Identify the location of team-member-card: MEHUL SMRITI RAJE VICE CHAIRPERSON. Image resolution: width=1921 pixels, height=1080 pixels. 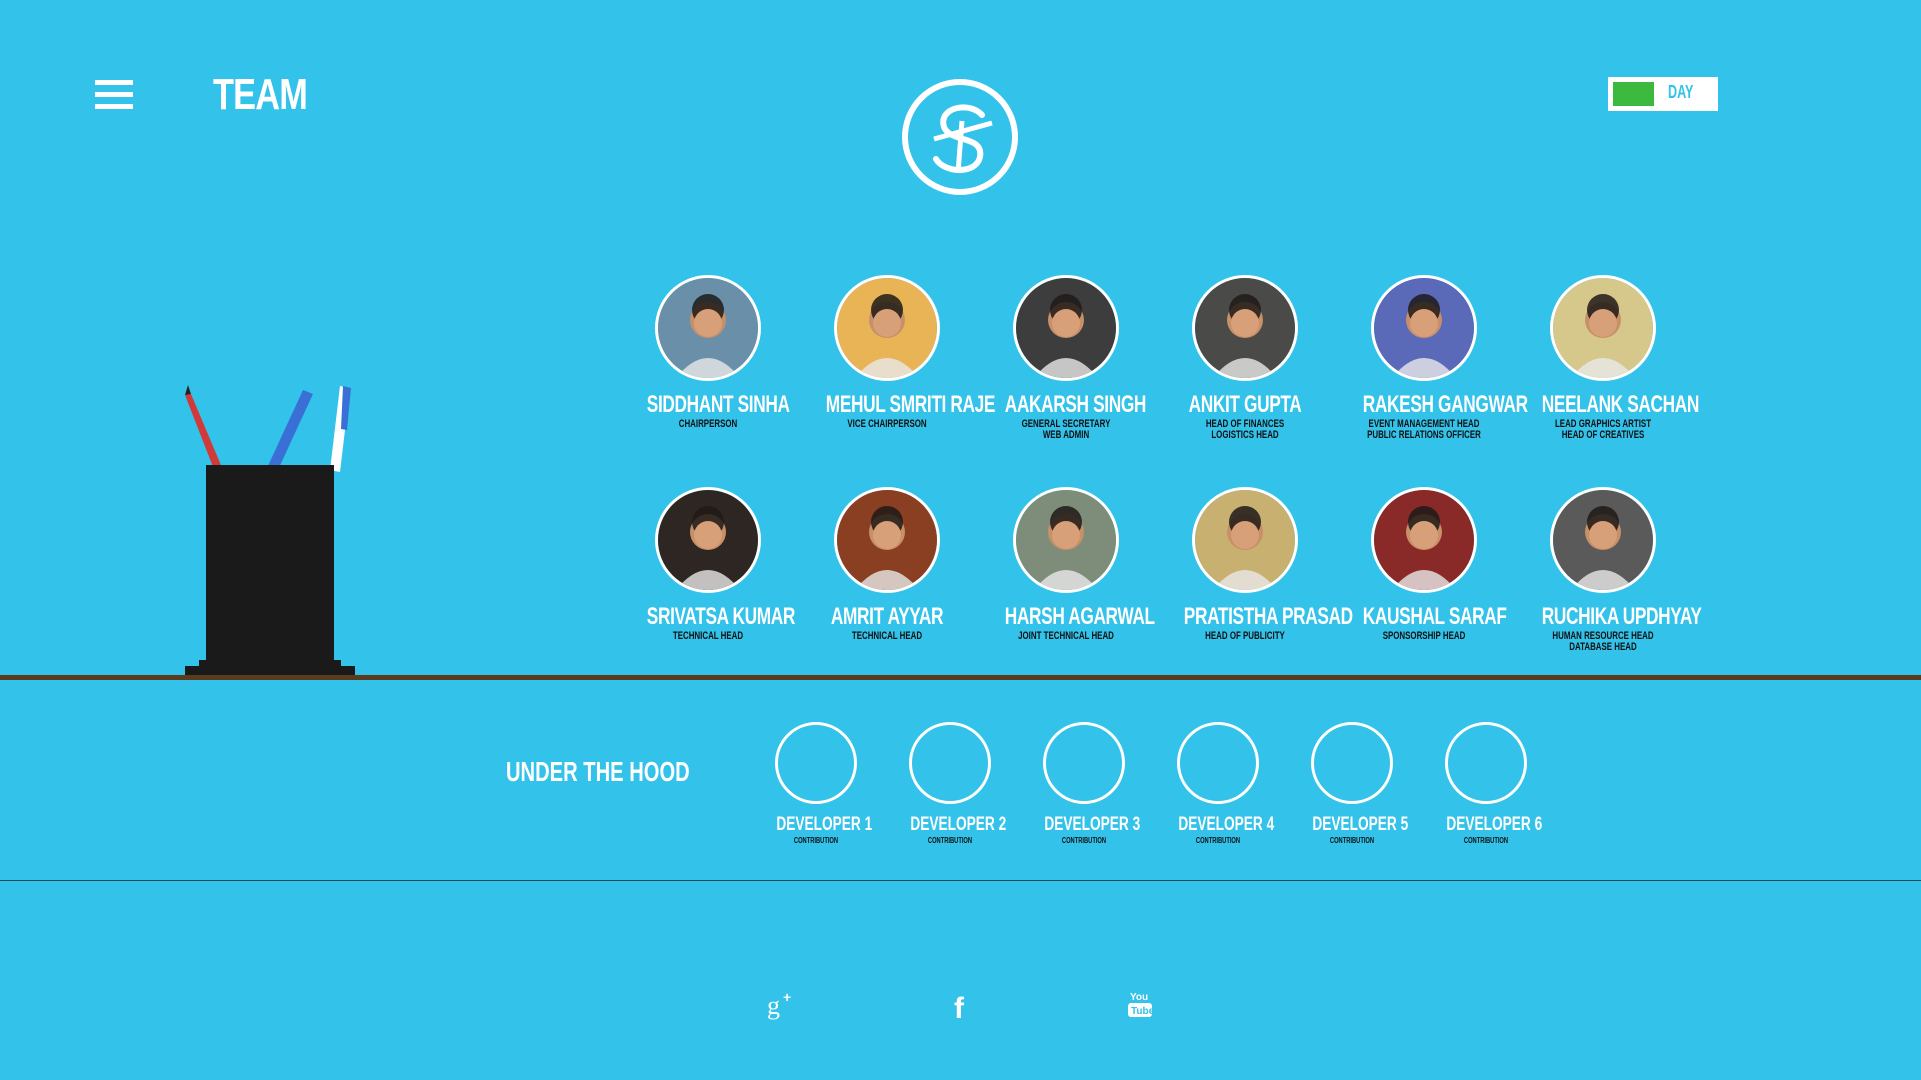
(899, 352).